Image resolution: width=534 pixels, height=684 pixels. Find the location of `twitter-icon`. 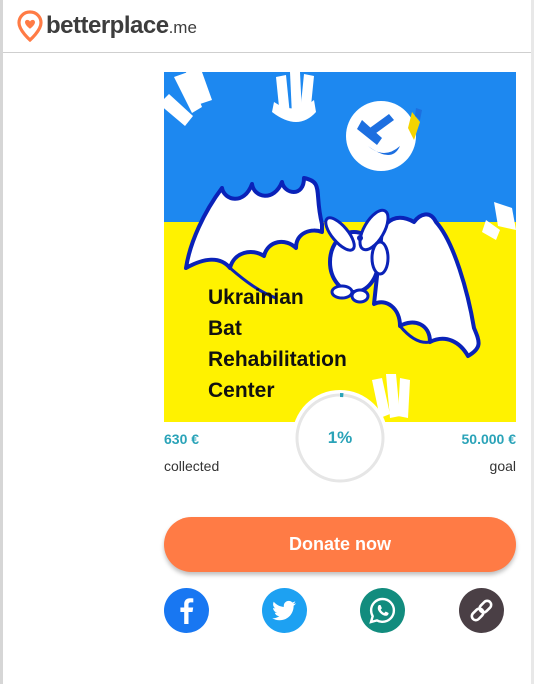

twitter-icon is located at coordinates (284, 610).